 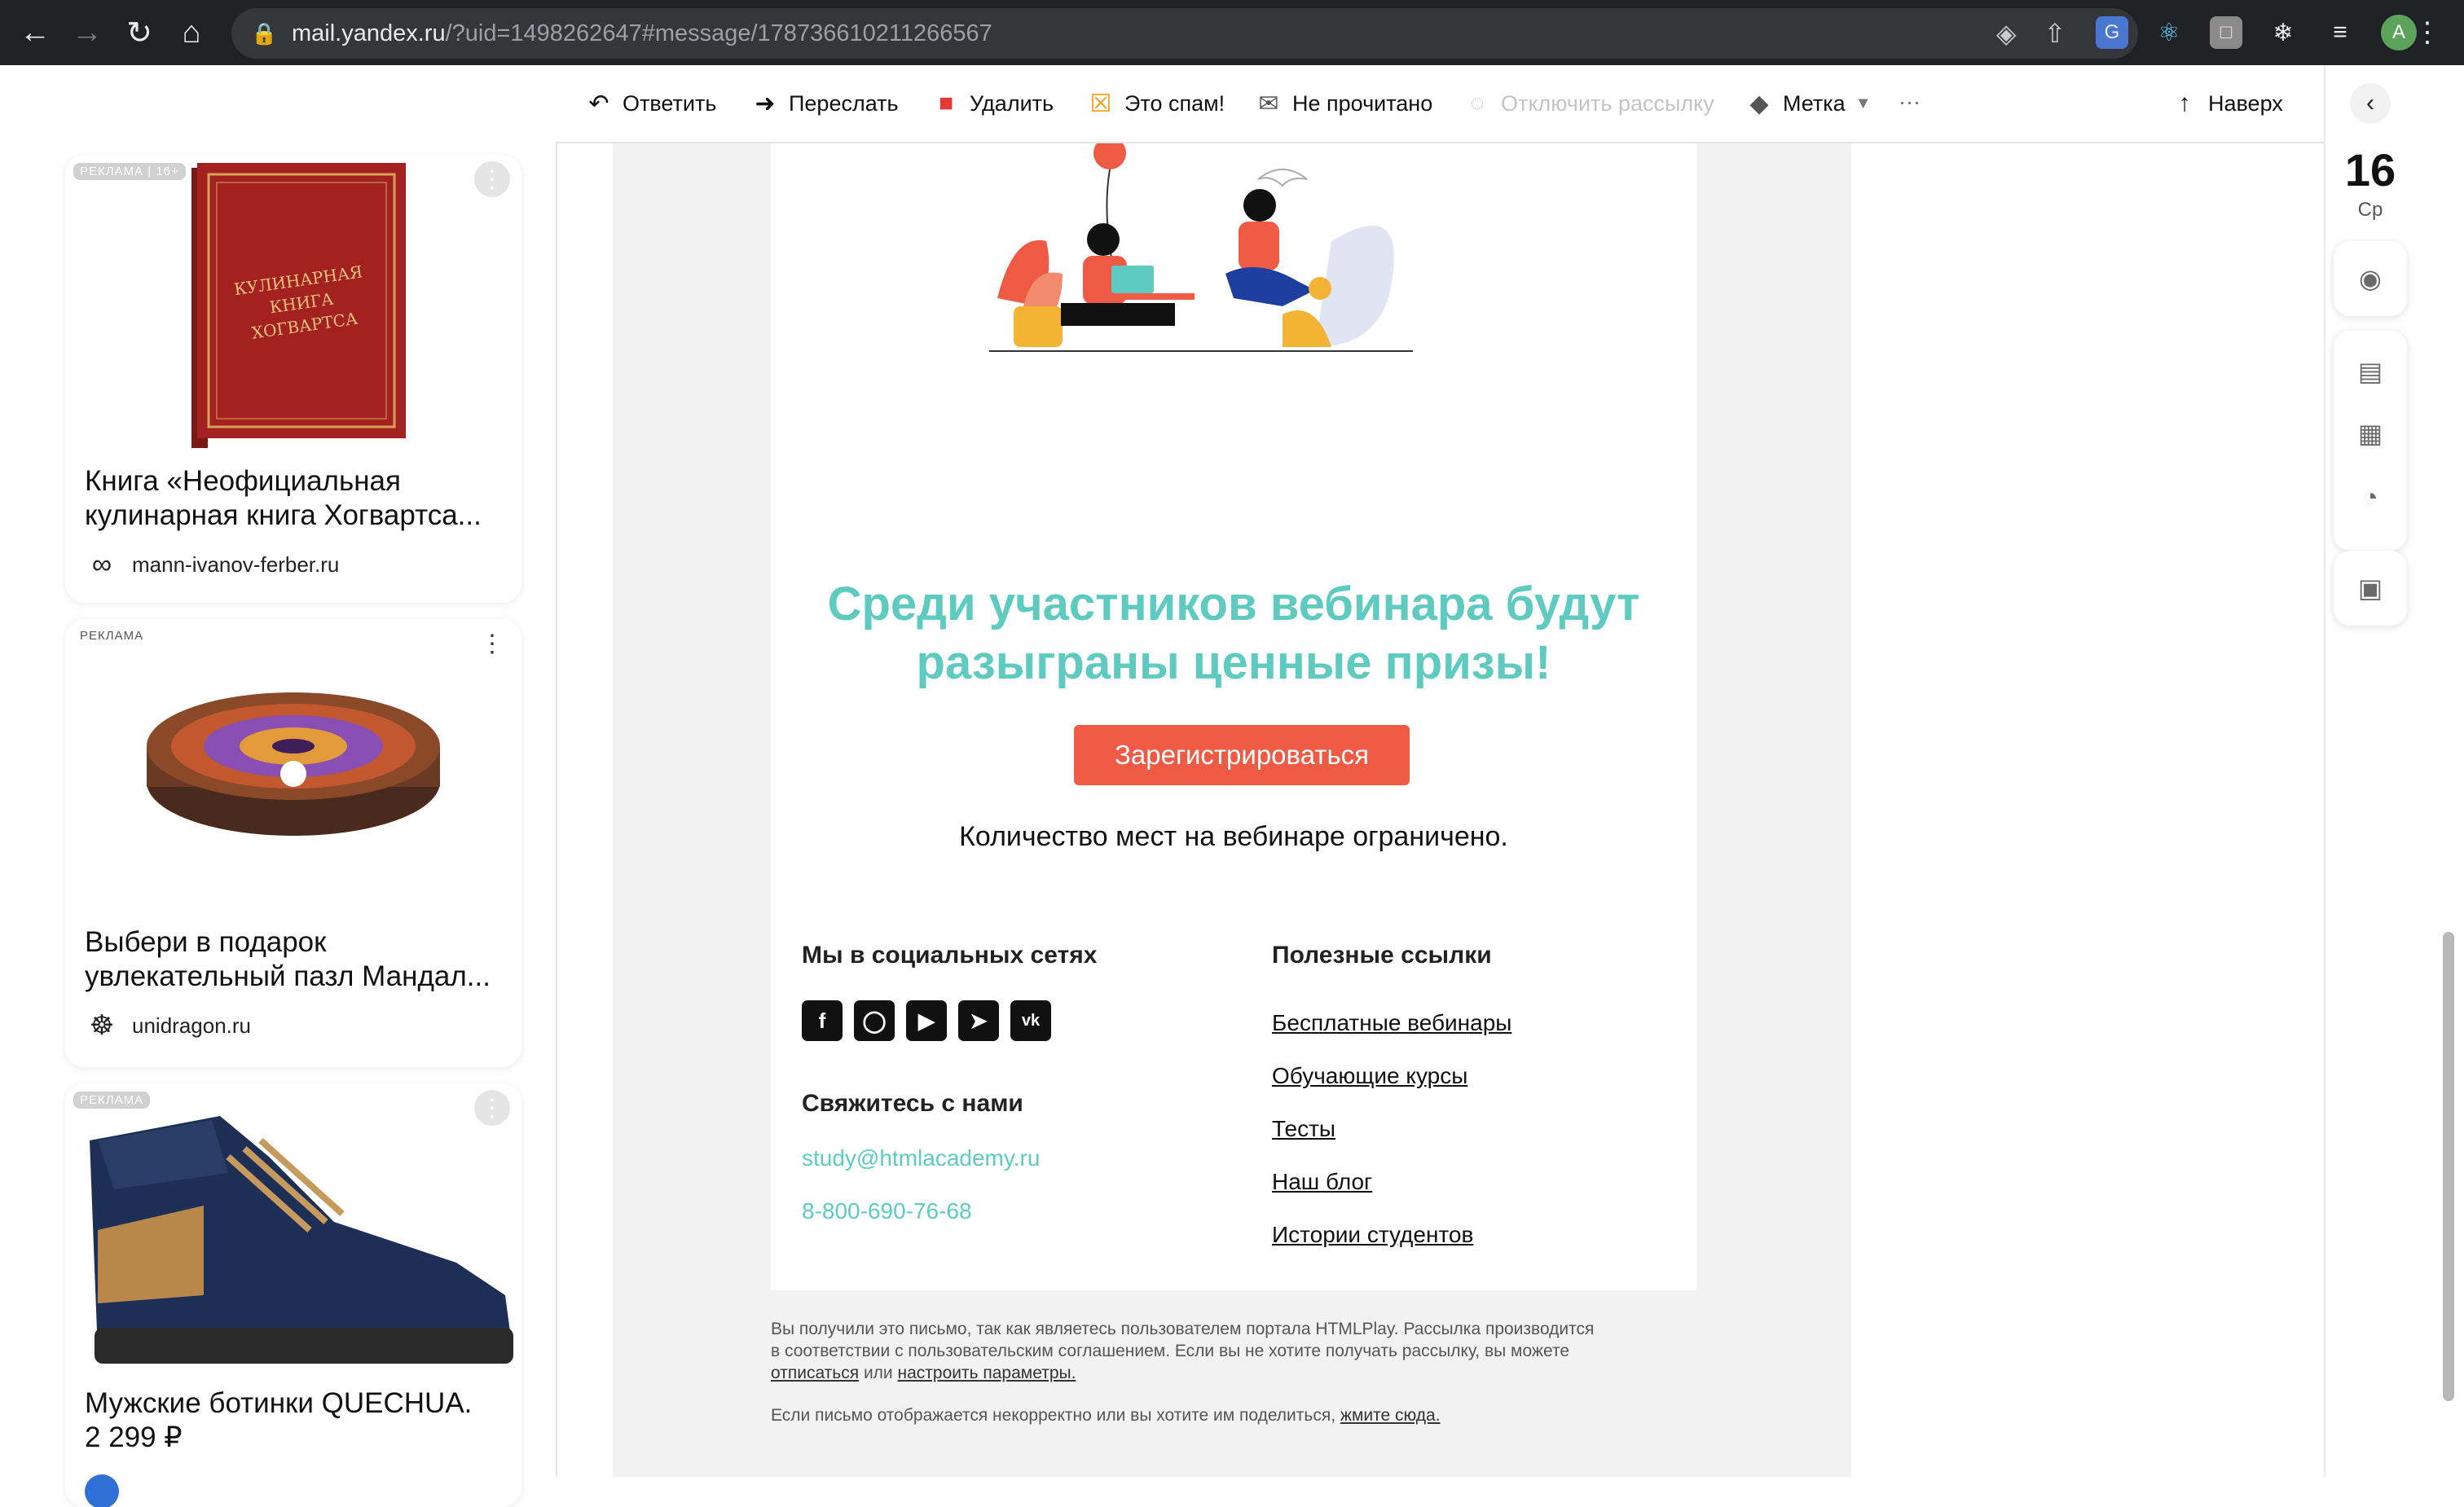 I want to click on react-devtools-icon: ⚛, so click(x=2169, y=32).